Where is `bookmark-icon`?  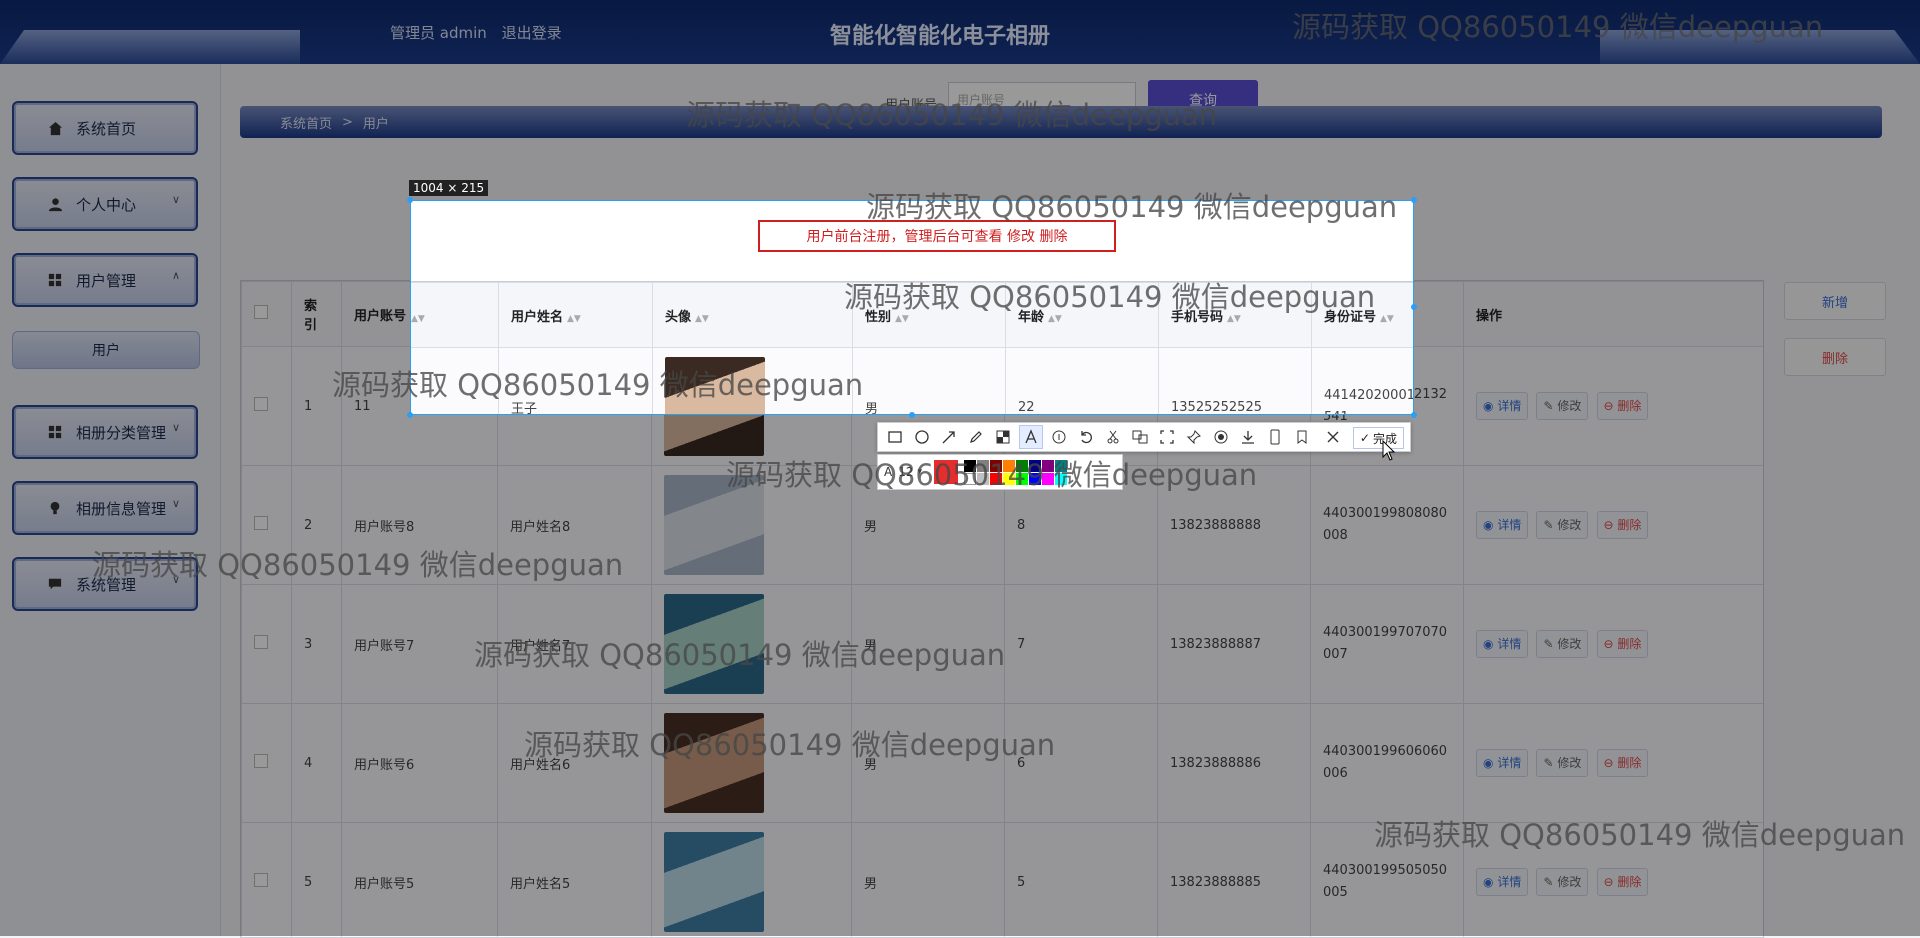 bookmark-icon is located at coordinates (1302, 437).